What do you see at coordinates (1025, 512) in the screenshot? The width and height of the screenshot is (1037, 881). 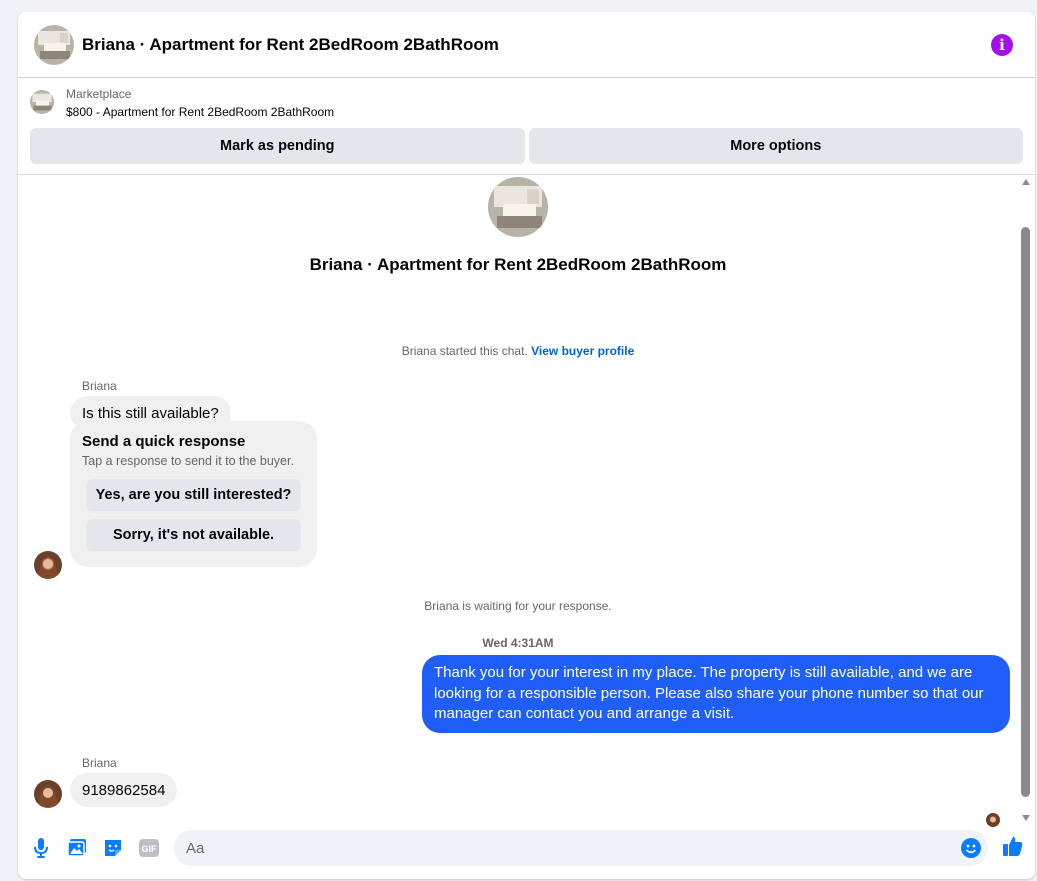 I see `scroll-thumb` at bounding box center [1025, 512].